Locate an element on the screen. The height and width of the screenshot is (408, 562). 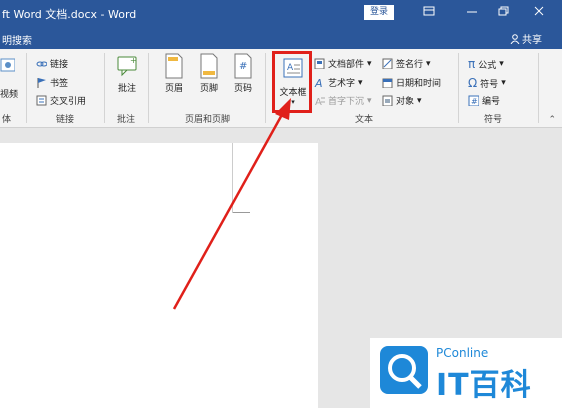
equation-label: 公式 is located at coordinates (487, 65).